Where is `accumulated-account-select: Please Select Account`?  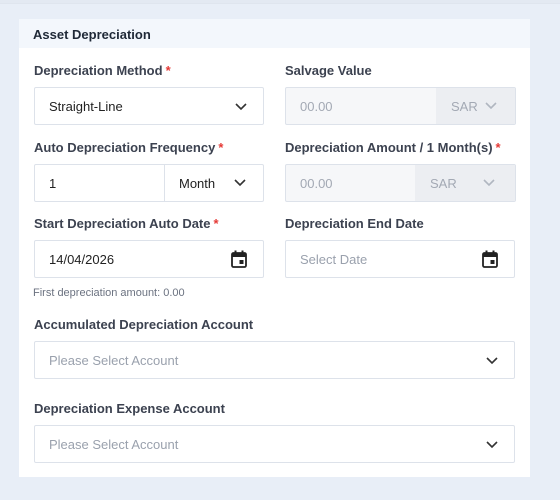
accumulated-account-select: Please Select Account is located at coordinates (274, 360).